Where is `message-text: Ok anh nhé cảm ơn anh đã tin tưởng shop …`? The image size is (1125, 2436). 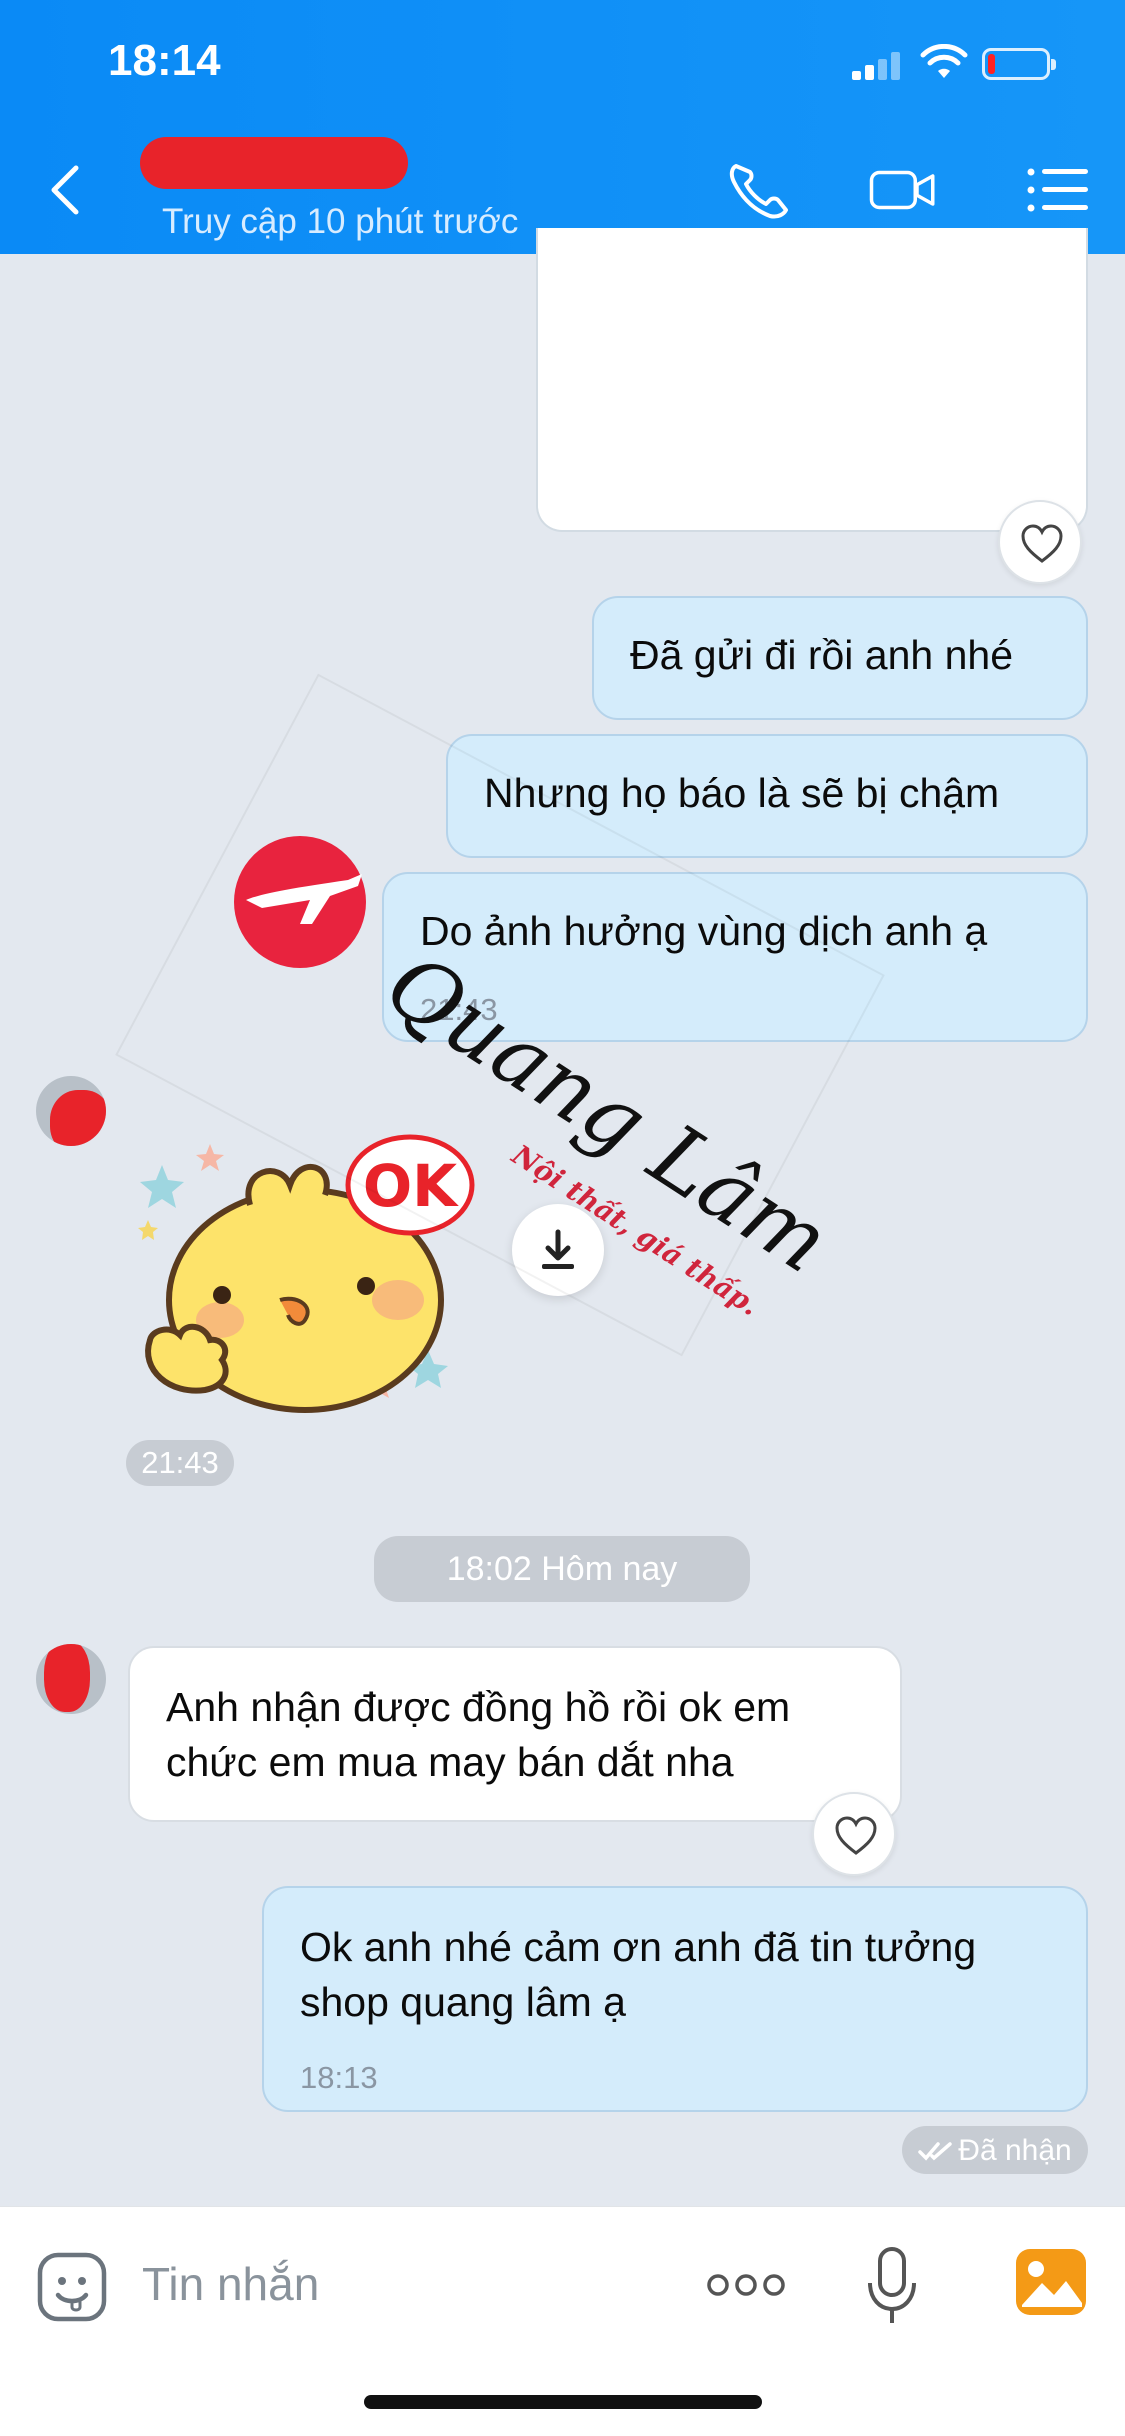
message-text: Ok anh nhé cảm ơn anh đã tin tưởng shop … is located at coordinates (638, 1974).